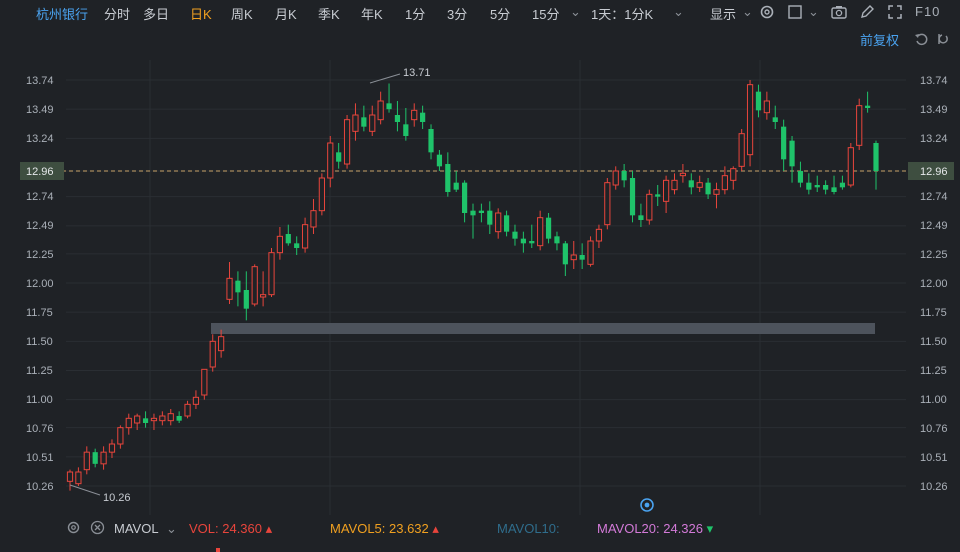 The width and height of the screenshot is (960, 552). I want to click on indicator-name: MAVOL, so click(136, 528).